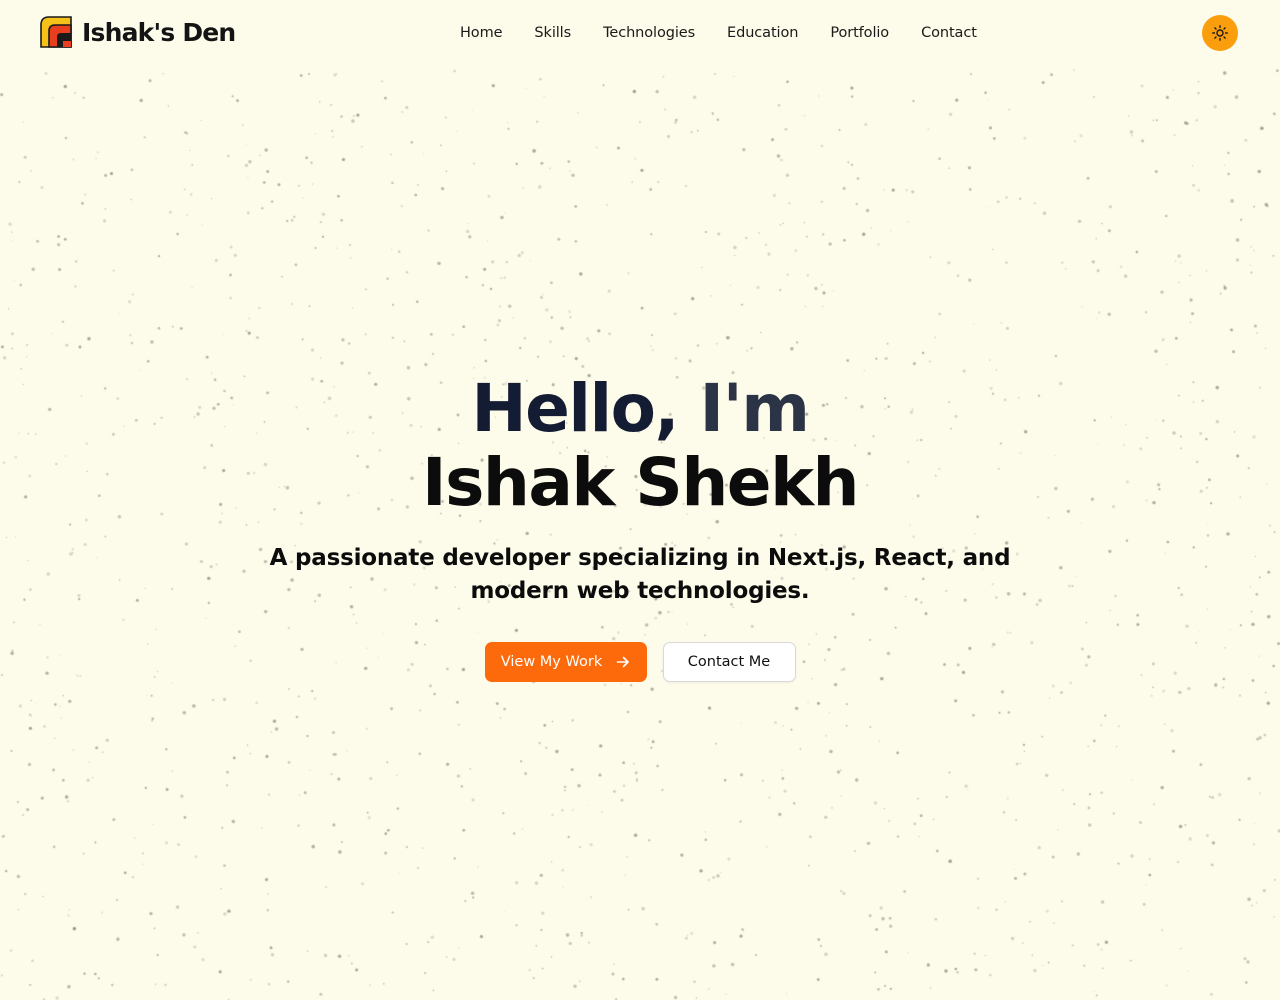  I want to click on brand-link: Ishak's Den, so click(138, 32).